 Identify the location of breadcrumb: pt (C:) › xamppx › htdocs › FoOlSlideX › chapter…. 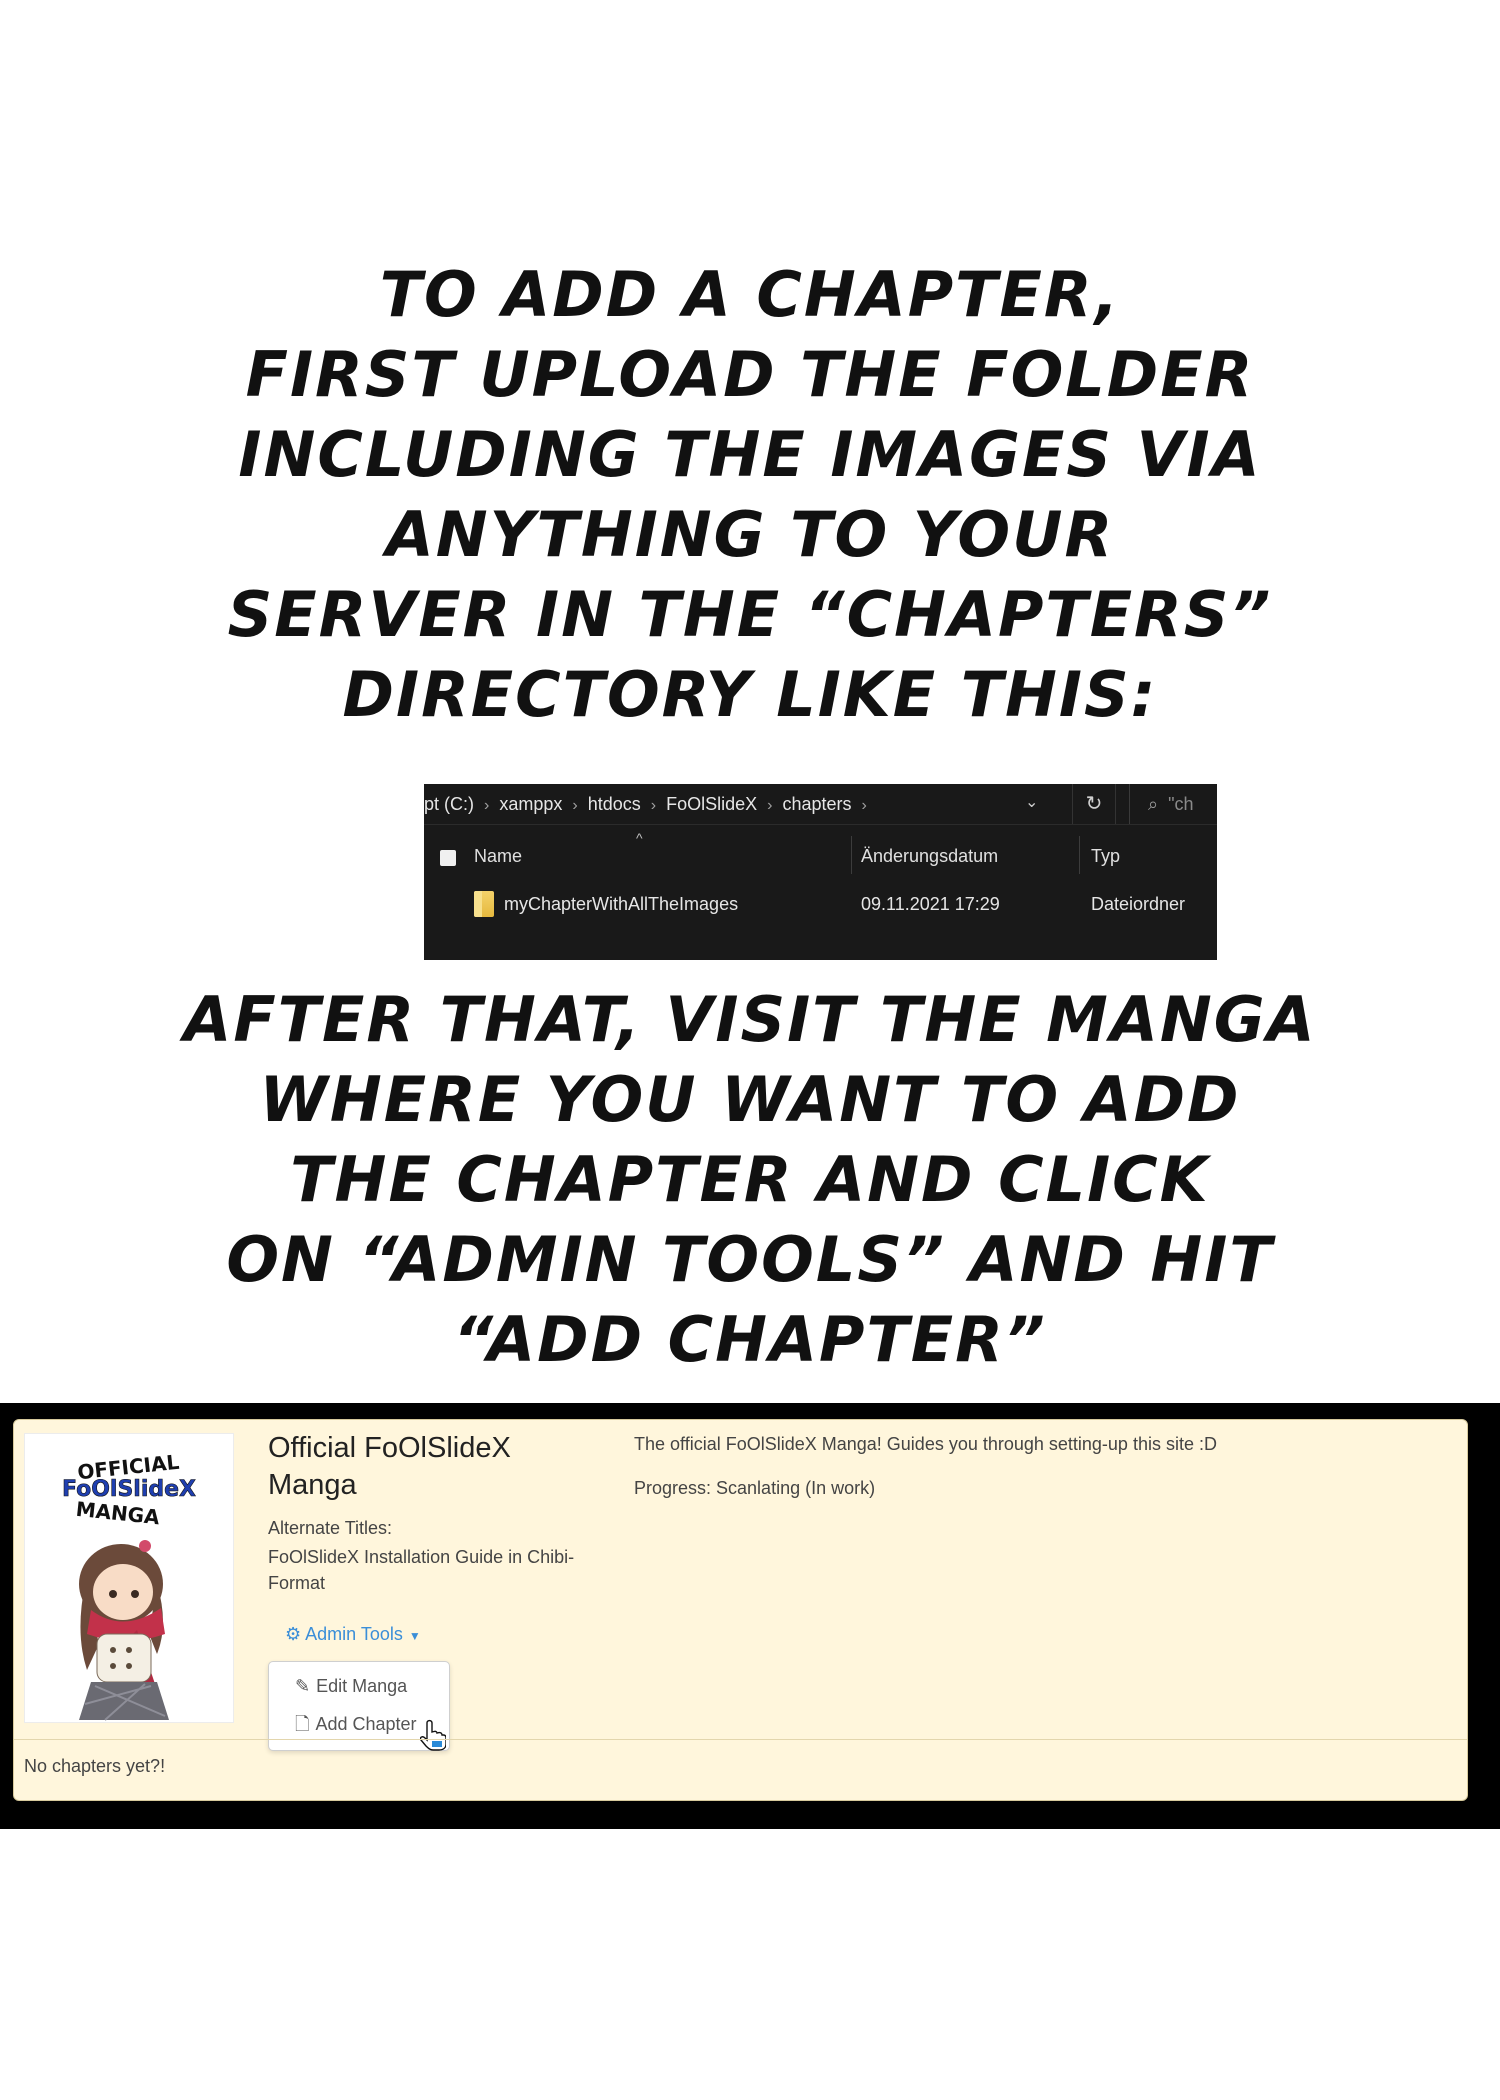
(650, 804).